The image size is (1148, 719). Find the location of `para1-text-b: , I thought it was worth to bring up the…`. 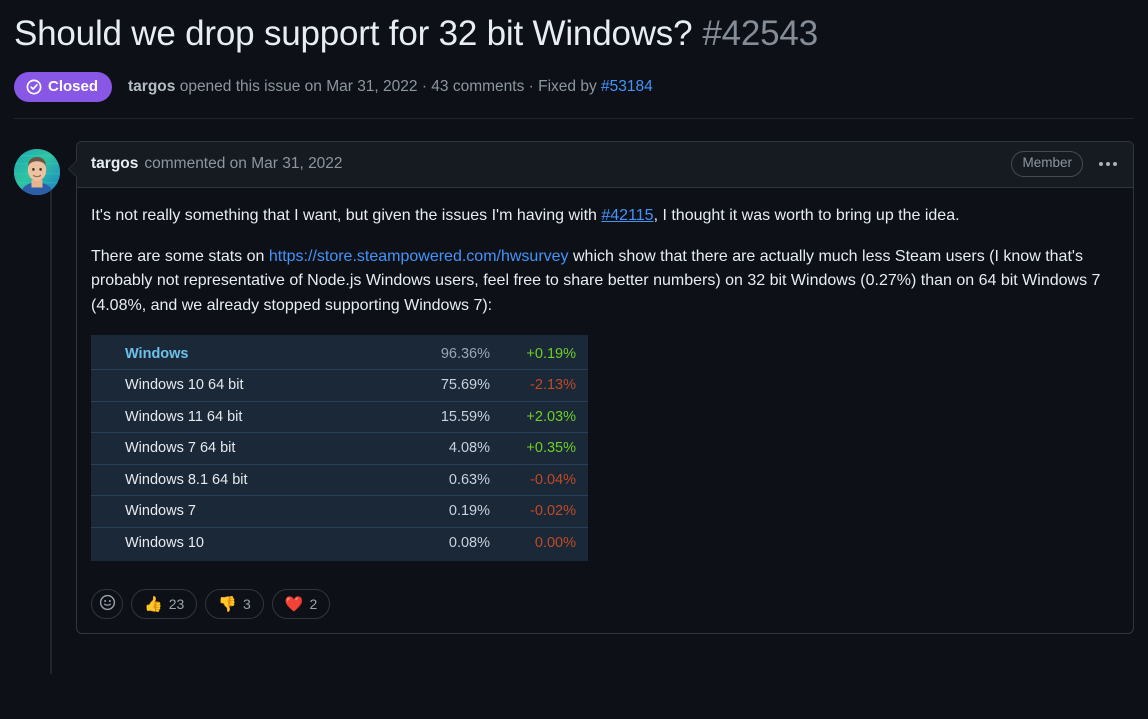

para1-text-b: , I thought it was worth to bring up the… is located at coordinates (806, 215).